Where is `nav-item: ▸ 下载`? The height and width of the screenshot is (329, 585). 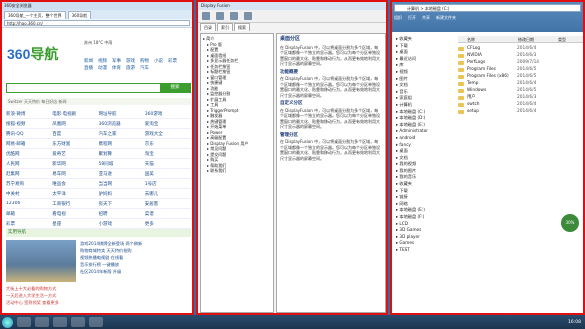 nav-item: ▸ 下载 is located at coordinates (426, 46).